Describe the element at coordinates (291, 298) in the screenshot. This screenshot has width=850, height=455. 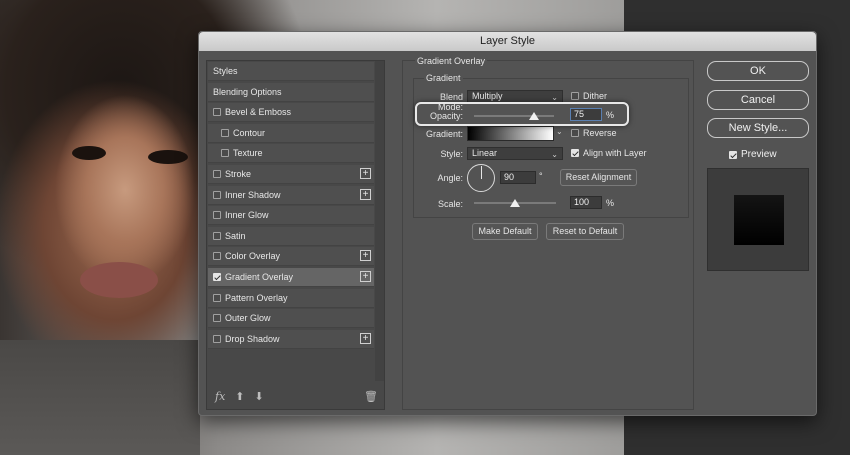
I see `styles-list-item: Pattern Overlay` at that location.